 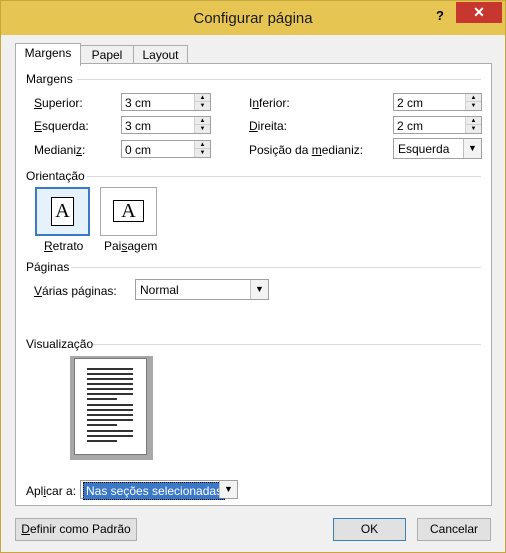 What do you see at coordinates (268, 126) in the screenshot?
I see `right-margin-label: Direita:` at bounding box center [268, 126].